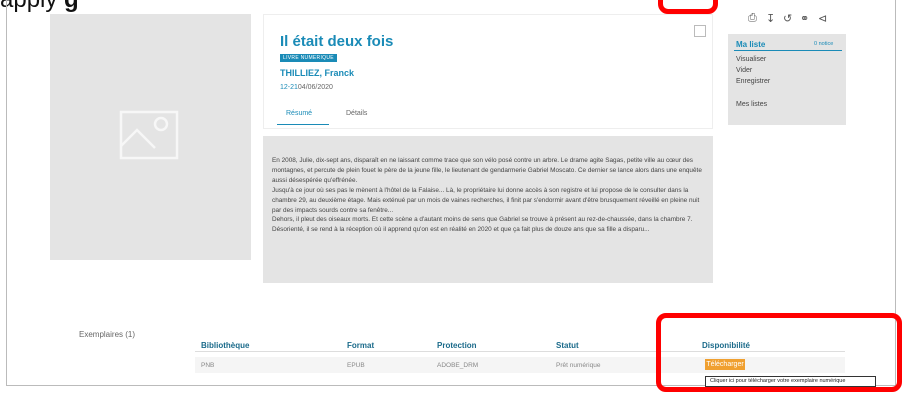 This screenshot has height=401, width=902. Describe the element at coordinates (225, 345) in the screenshot. I see `column-header-bibliotheque: Bibliothèque` at that location.